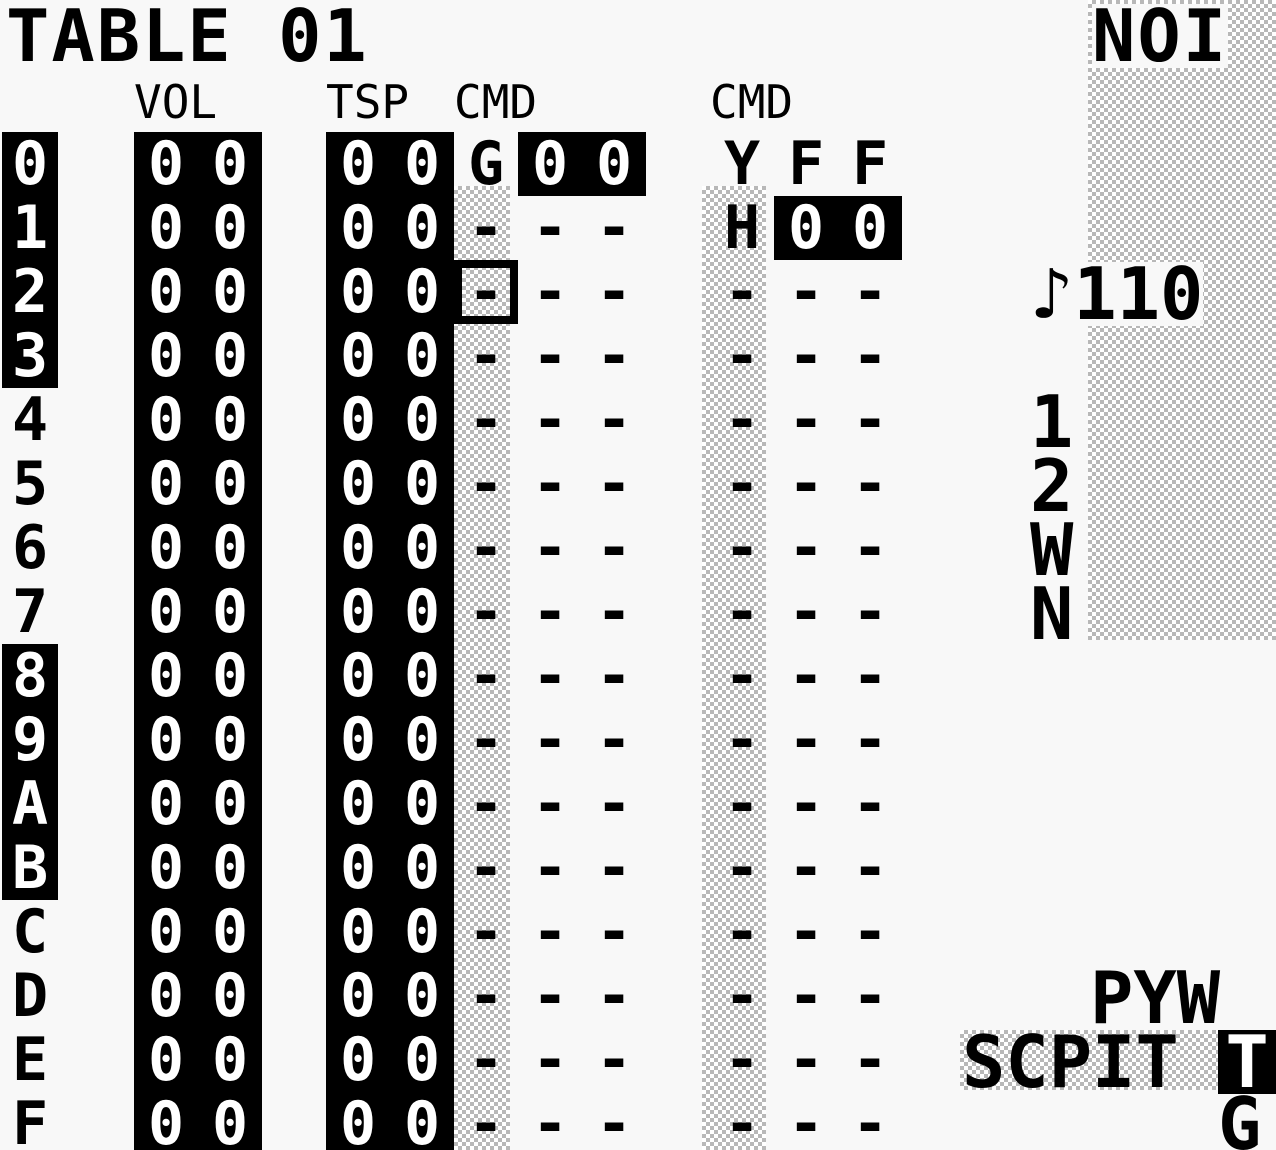 This screenshot has height=1150, width=1276. Describe the element at coordinates (742, 228) in the screenshot. I see `cmd2-cell: H` at that location.